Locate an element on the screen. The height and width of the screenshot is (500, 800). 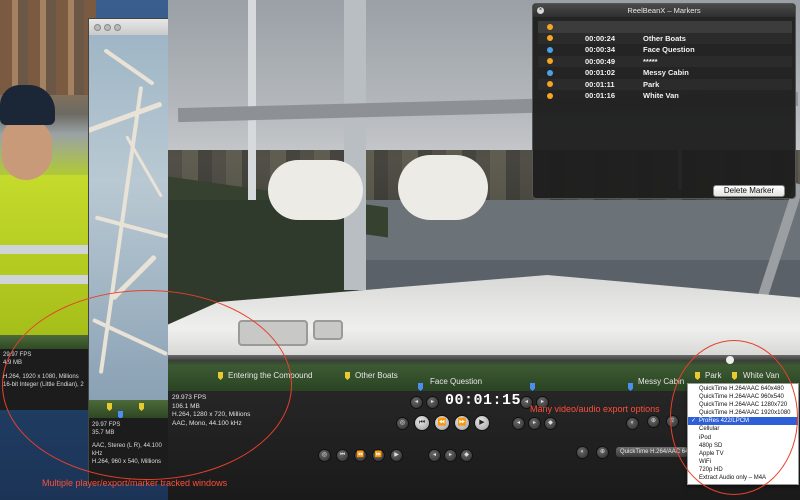
minimize-window-icon is located at coordinates (107, 27).